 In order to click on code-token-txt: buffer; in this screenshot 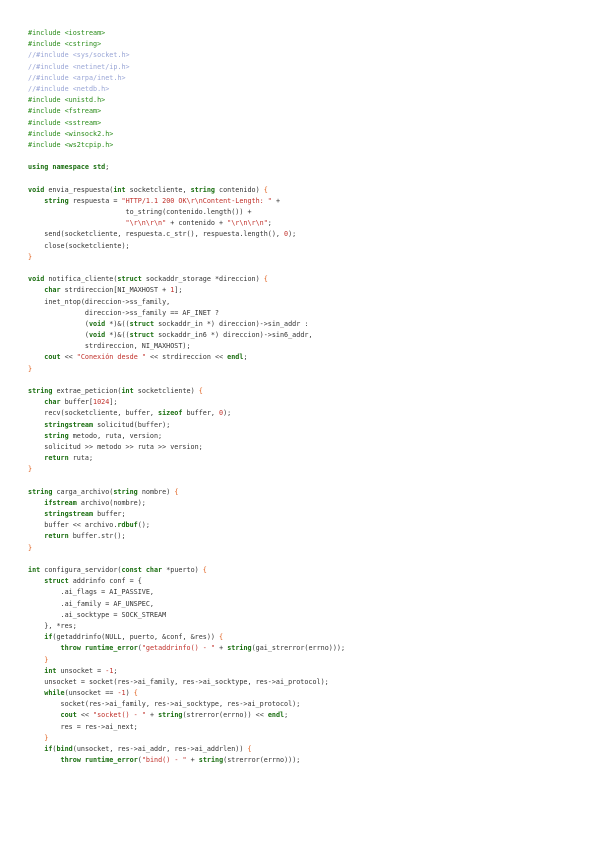, I will do `click(109, 514)`.